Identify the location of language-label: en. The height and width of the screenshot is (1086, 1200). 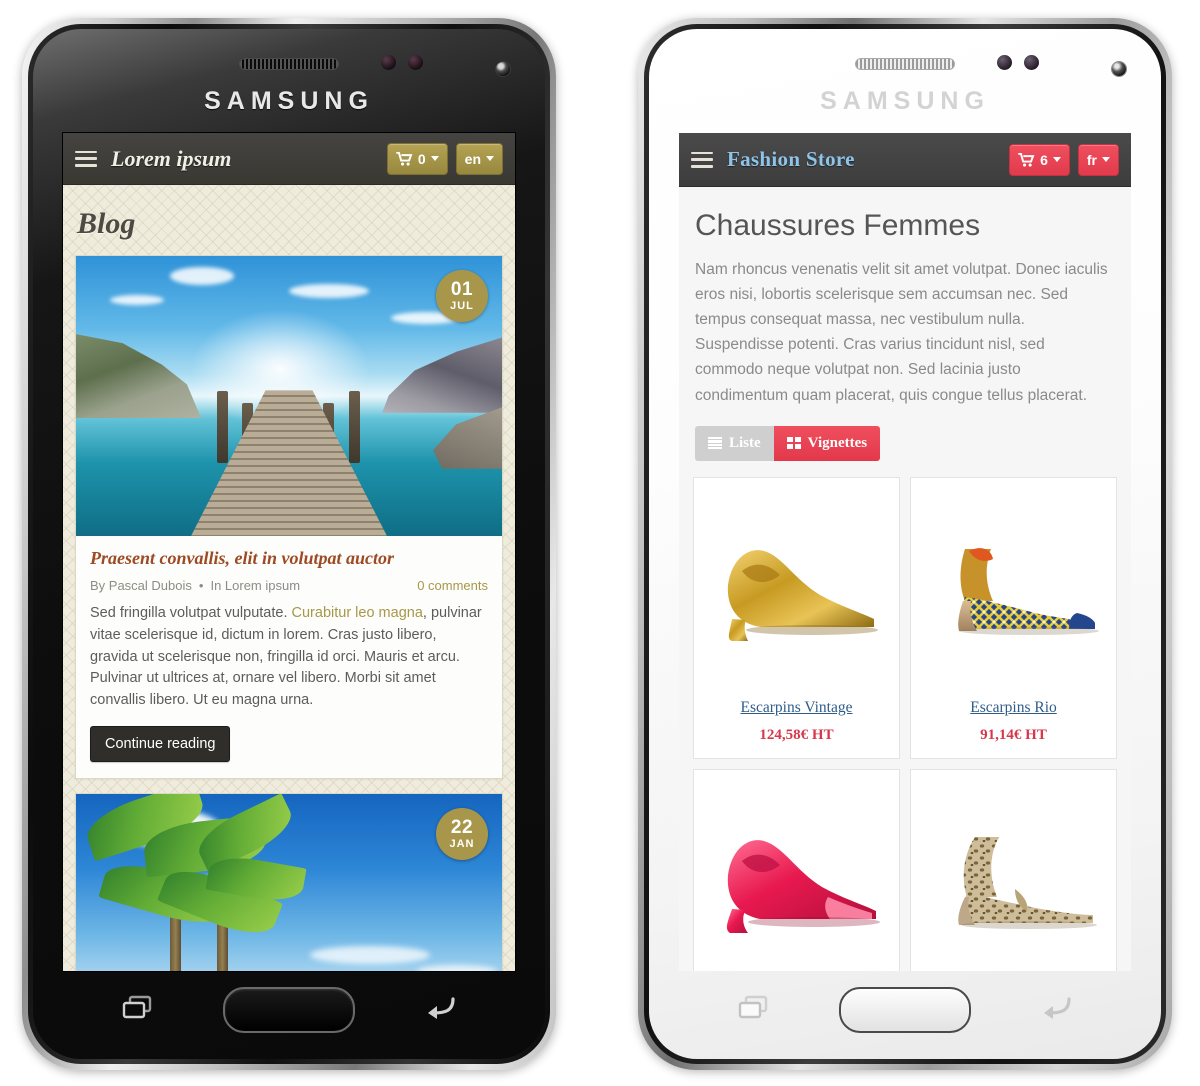
(472, 158).